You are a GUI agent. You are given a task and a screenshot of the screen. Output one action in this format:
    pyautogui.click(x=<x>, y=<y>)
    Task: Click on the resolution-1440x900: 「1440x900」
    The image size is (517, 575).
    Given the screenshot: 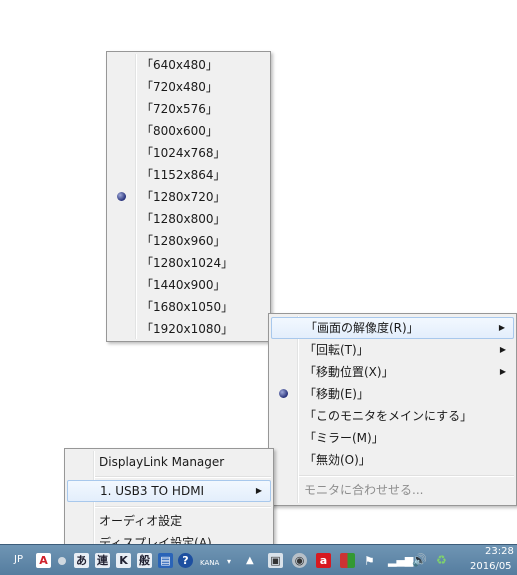 What is the action you would take?
    pyautogui.click(x=188, y=285)
    